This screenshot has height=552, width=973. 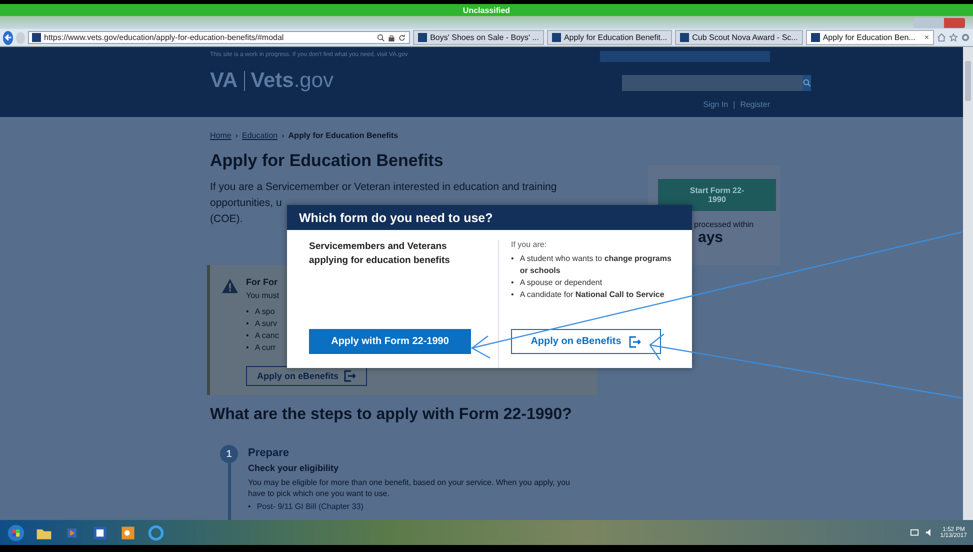 I want to click on url-text: https://www.vets.gov/education/apply-for-education-benefits/#modal, so click(x=164, y=37).